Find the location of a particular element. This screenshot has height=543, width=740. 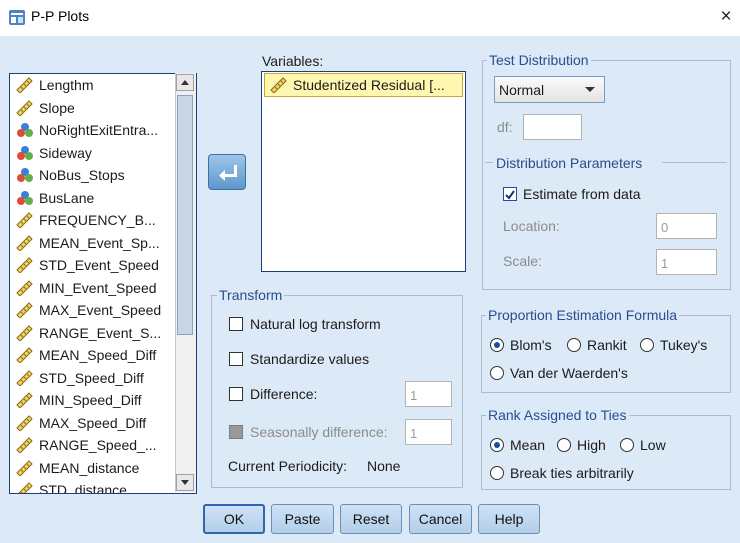

list-item: MEAN_Speed_Diff is located at coordinates (86, 357).